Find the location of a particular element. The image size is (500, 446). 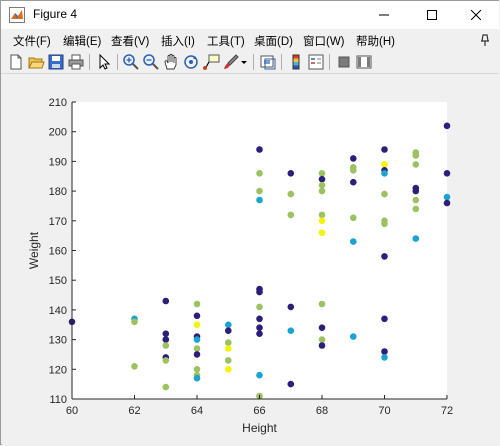

open-file-button is located at coordinates (36, 62).